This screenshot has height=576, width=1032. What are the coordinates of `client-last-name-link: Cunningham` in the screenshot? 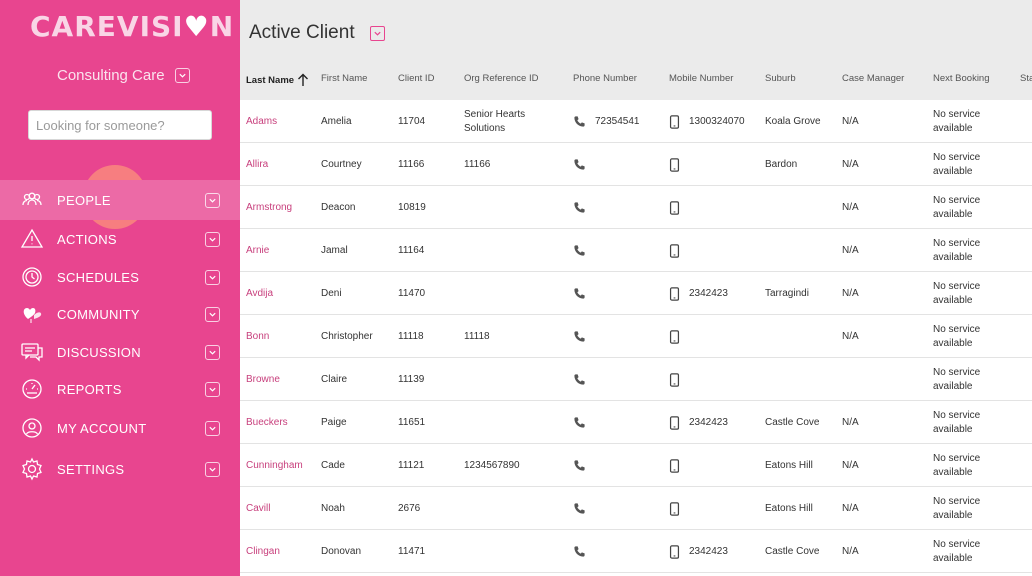 It's located at (274, 465).